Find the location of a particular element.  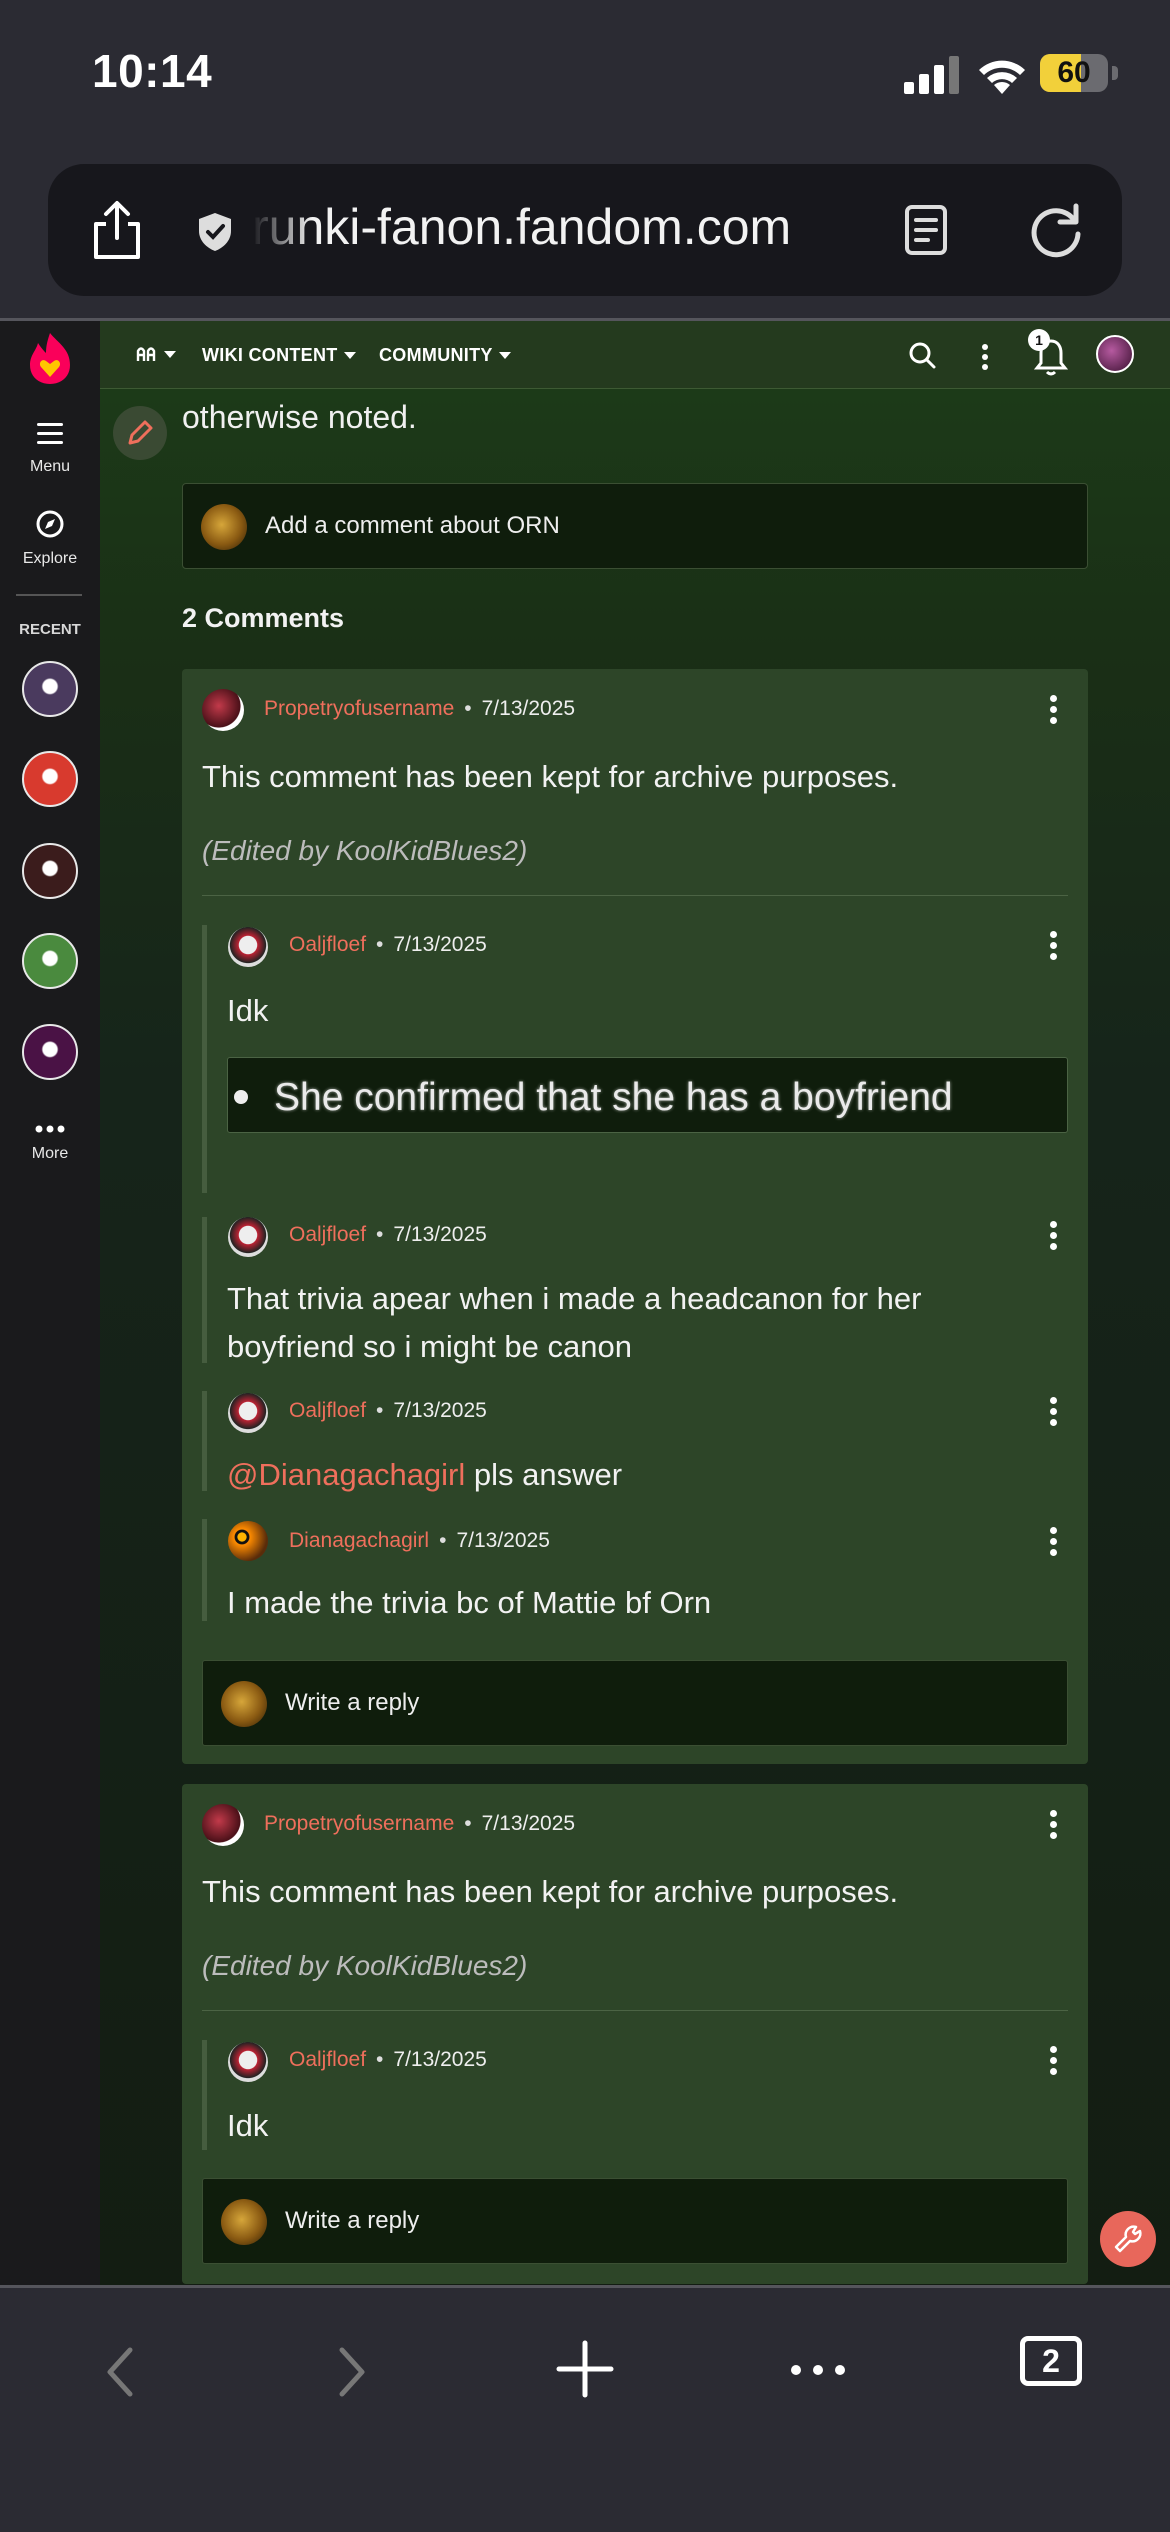

commenter-avatar is located at coordinates (223, 710).